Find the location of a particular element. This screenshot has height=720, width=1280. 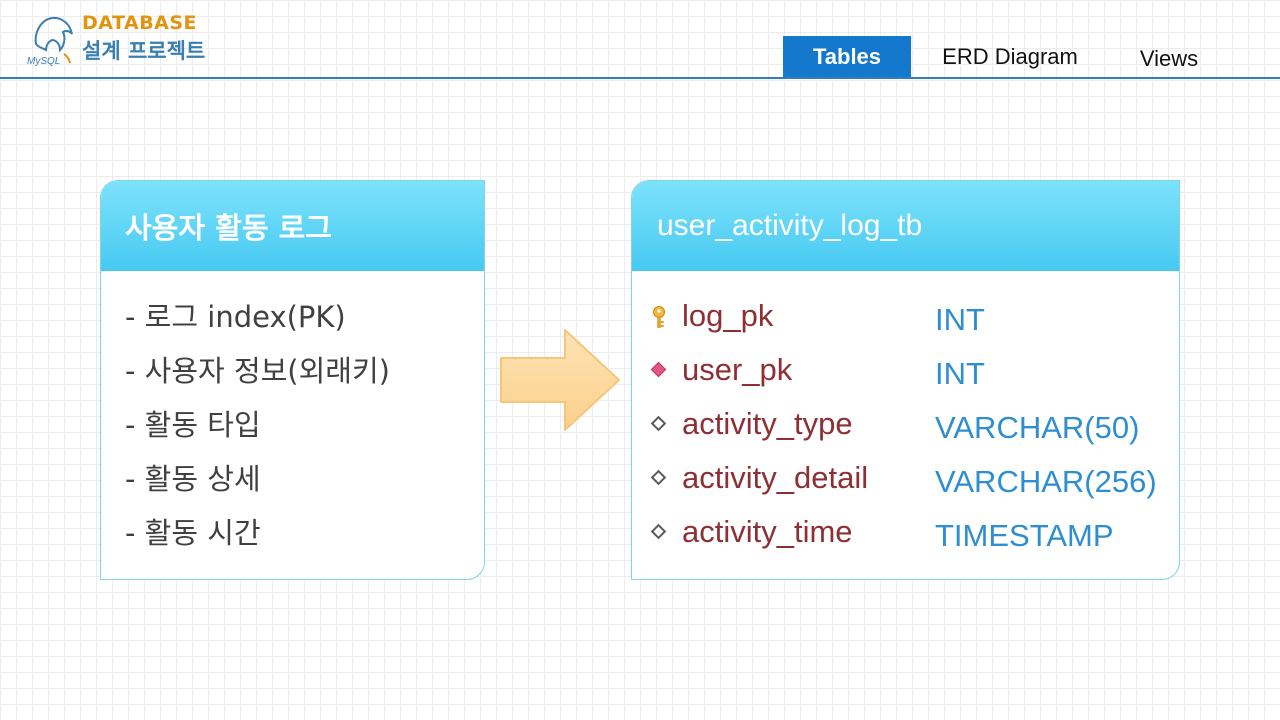

mysql-dolphin-logo: MySQL is located at coordinates (50, 41).